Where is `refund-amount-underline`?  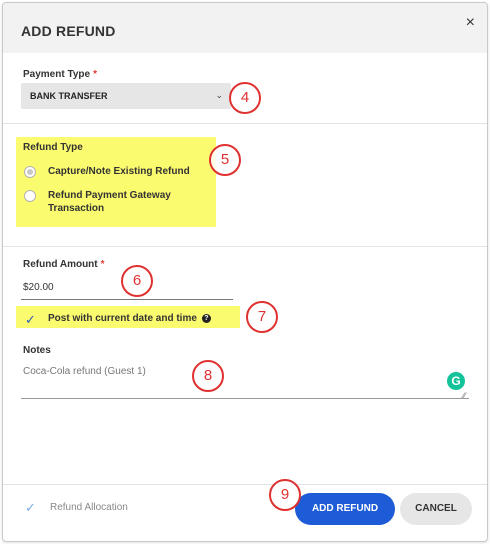
refund-amount-underline is located at coordinates (127, 299).